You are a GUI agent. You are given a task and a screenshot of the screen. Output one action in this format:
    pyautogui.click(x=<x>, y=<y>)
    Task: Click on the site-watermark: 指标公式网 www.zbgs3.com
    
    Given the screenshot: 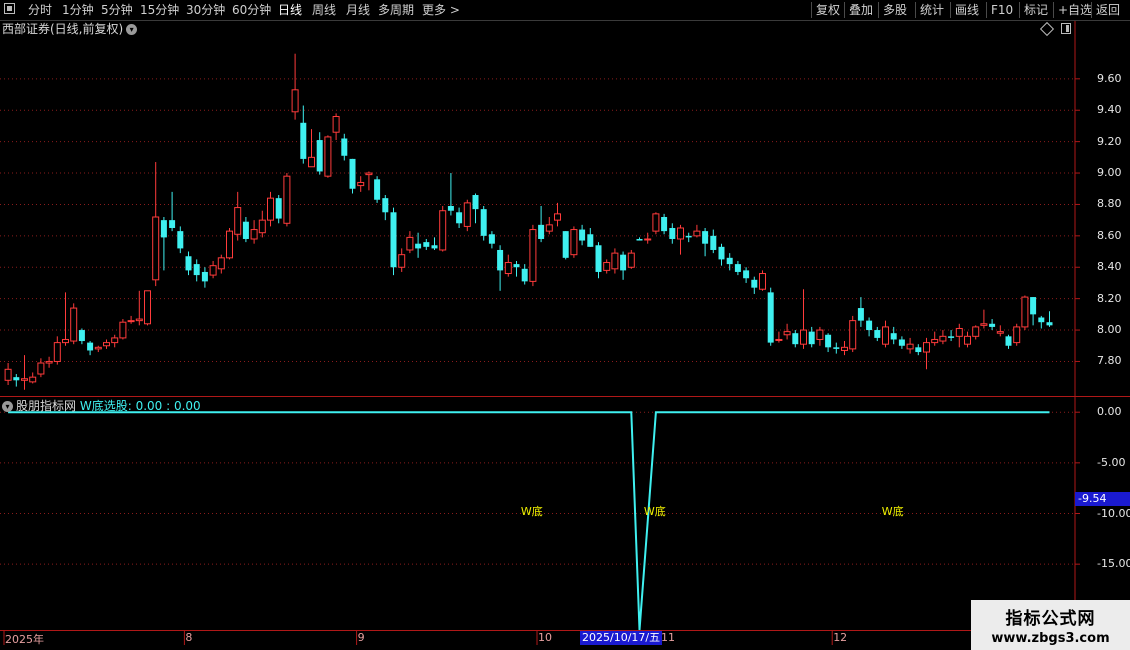 What is the action you would take?
    pyautogui.click(x=1050, y=625)
    